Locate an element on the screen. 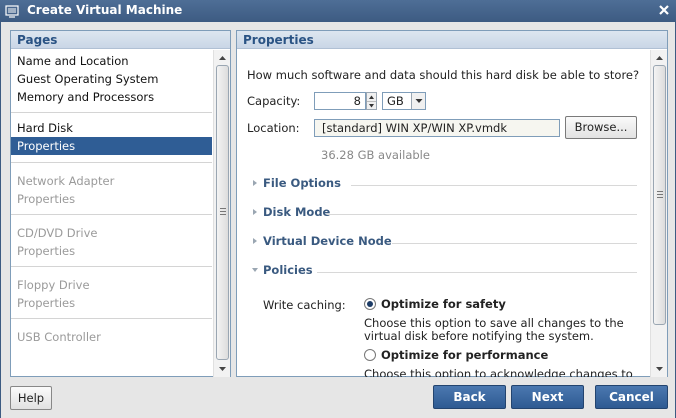  section-file-options: File Options is located at coordinates (444, 184).